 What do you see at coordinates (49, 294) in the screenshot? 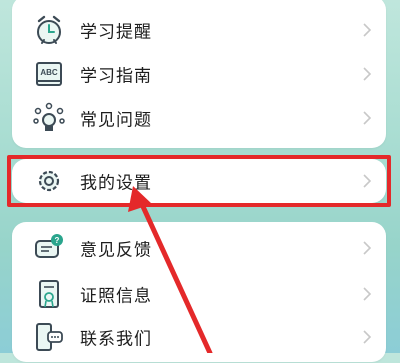
I see `certificate-scroll-icon` at bounding box center [49, 294].